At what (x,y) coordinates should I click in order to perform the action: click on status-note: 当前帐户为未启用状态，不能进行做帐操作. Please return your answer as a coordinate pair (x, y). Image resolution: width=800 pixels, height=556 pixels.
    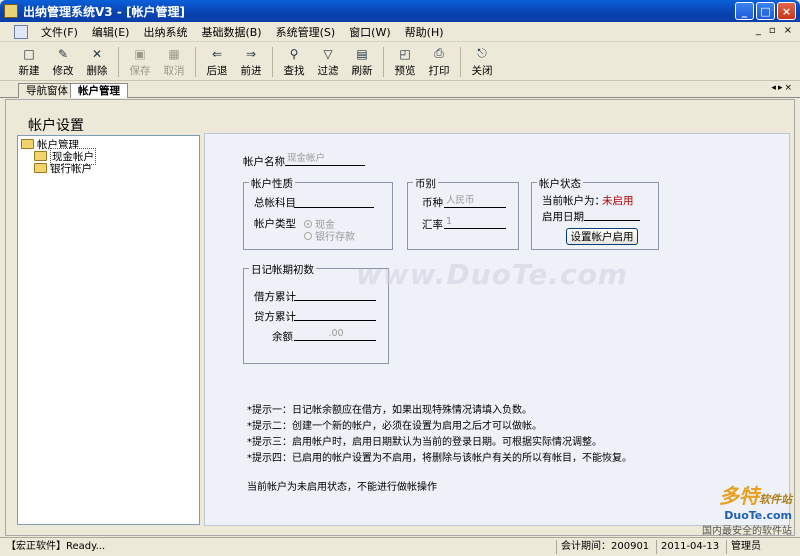
    Looking at the image, I should click on (342, 487).